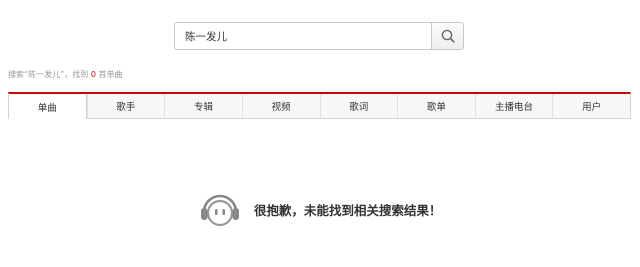 Image resolution: width=640 pixels, height=267 pixels. I want to click on empty-message: 很抱歉，未能找到相关搜索结果！, so click(348, 210).